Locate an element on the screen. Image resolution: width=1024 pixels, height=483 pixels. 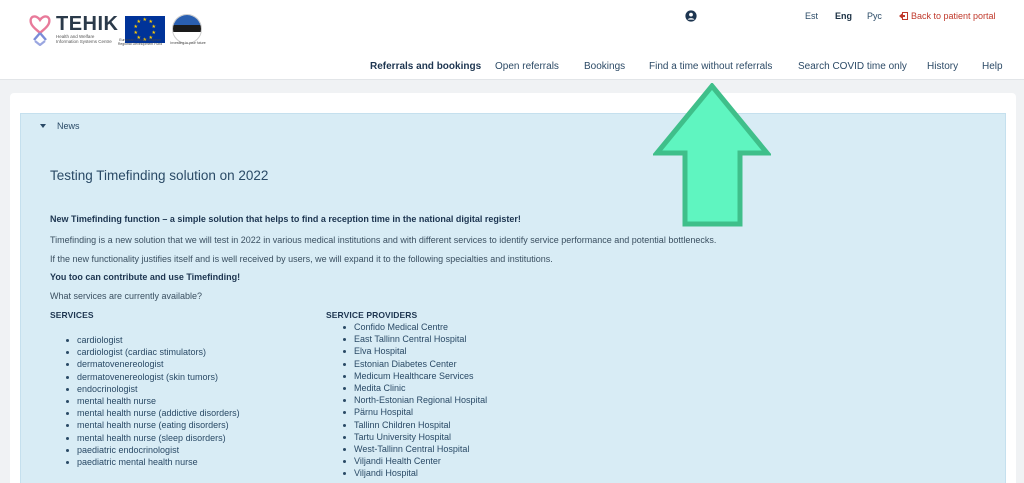
lang-eng: Eng is located at coordinates (843, 16).